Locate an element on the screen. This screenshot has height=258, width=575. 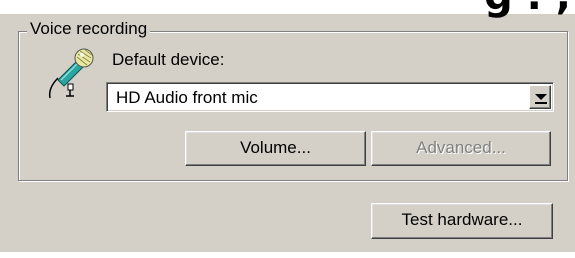
default-device-value: HD Audio front mic is located at coordinates (187, 97).